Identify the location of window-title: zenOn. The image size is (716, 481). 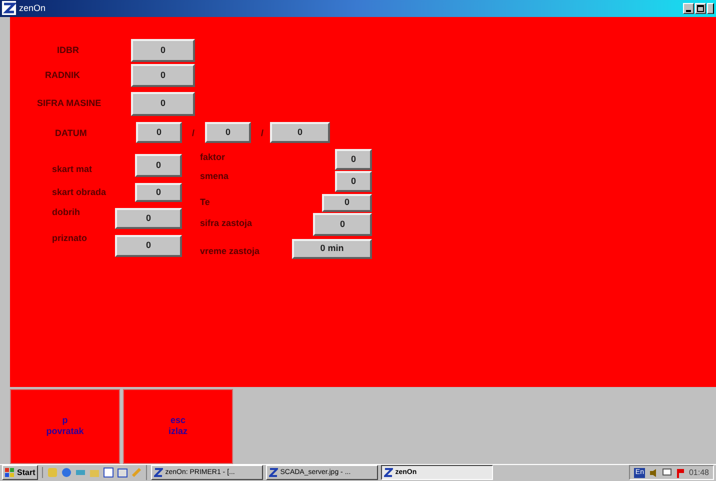
(32, 8).